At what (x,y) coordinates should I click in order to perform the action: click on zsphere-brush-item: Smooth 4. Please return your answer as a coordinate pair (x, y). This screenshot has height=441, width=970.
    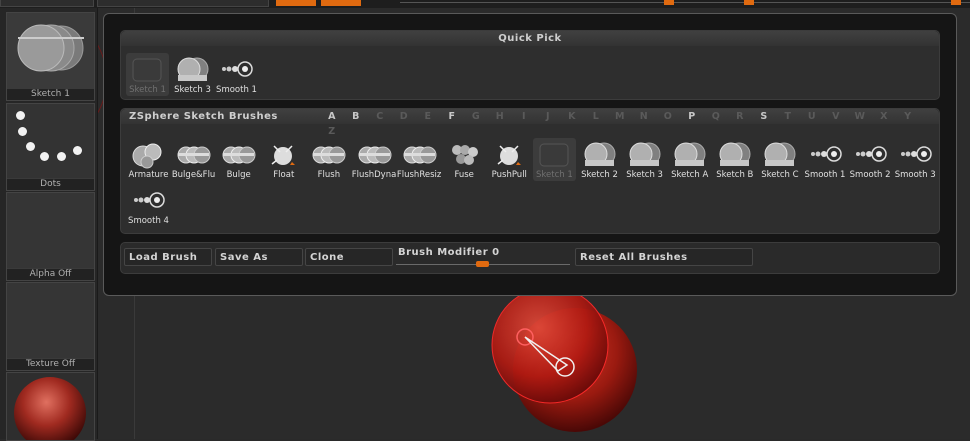
    Looking at the image, I should click on (148, 205).